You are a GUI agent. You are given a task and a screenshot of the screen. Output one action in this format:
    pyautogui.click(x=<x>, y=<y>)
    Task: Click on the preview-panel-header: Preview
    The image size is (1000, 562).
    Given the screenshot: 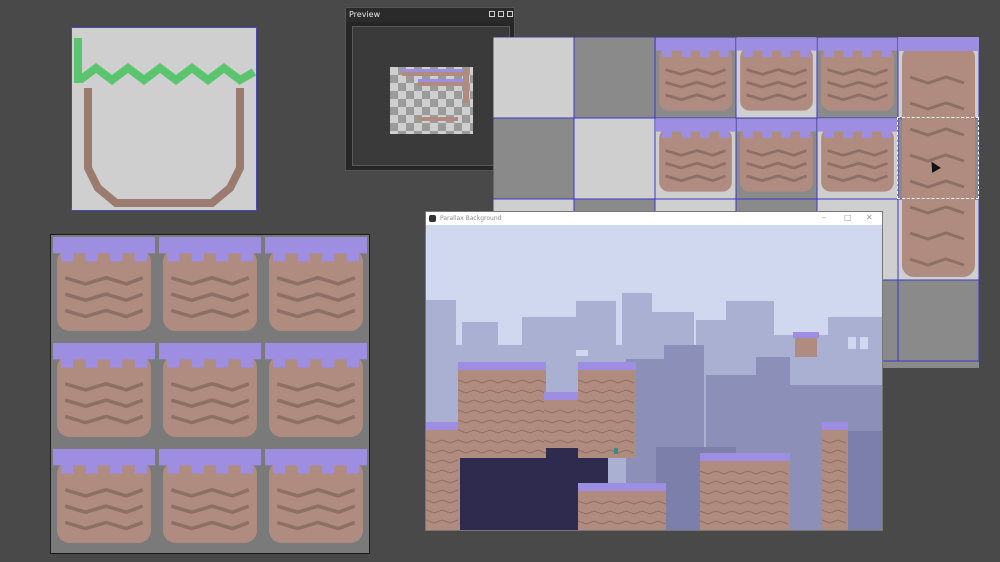 What is the action you would take?
    pyautogui.click(x=430, y=15)
    